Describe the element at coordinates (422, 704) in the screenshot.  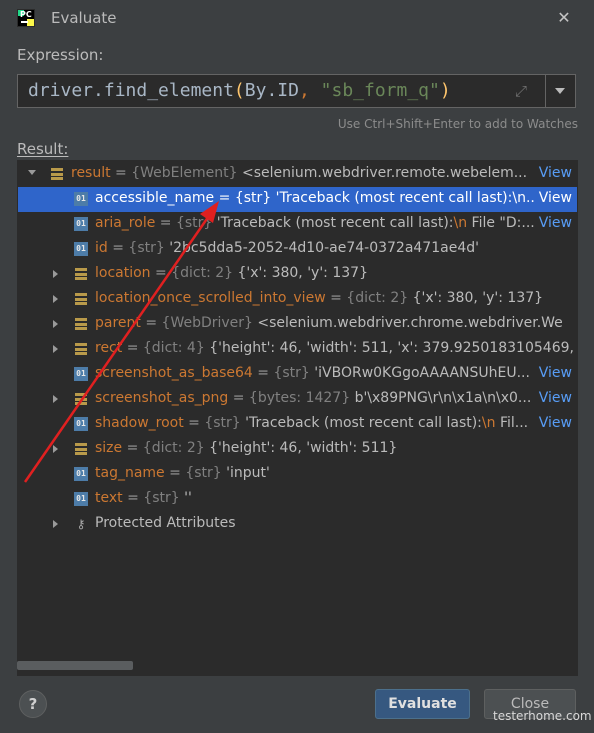
I see `evaluate-button: Evaluate` at that location.